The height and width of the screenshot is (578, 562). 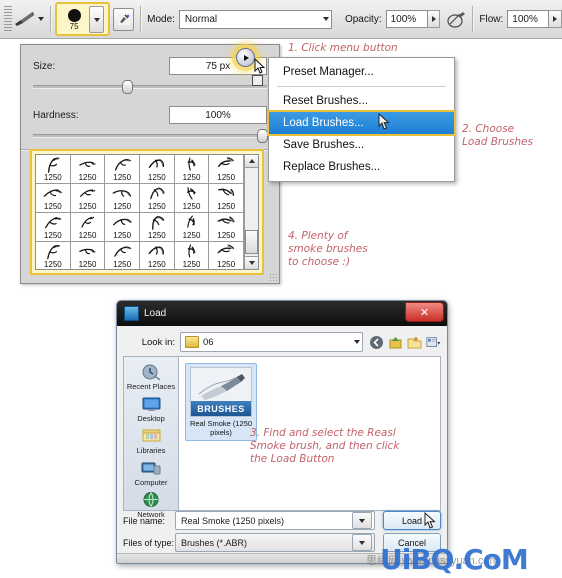 What do you see at coordinates (214, 542) in the screenshot?
I see `file-type-value: Brushes (*.ABR)` at bounding box center [214, 542].